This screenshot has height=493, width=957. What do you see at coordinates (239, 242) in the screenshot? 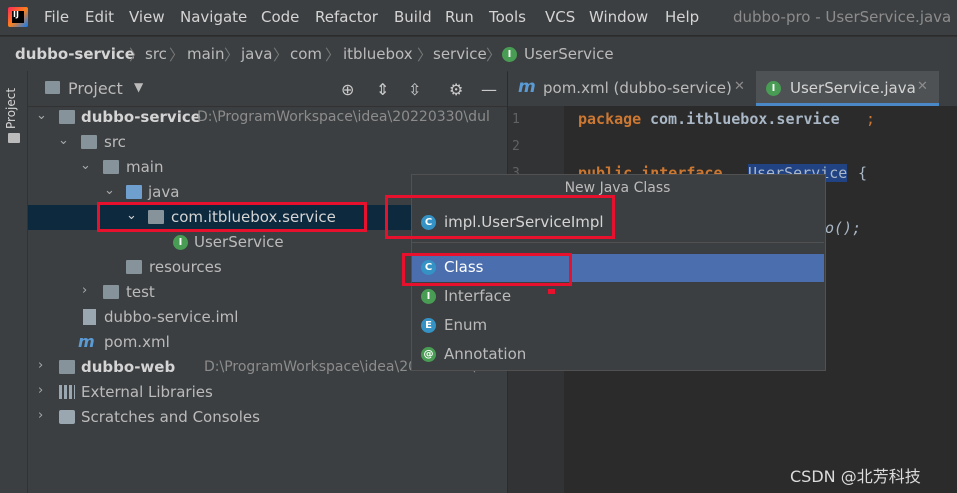
I see `tree-label: UserService` at bounding box center [239, 242].